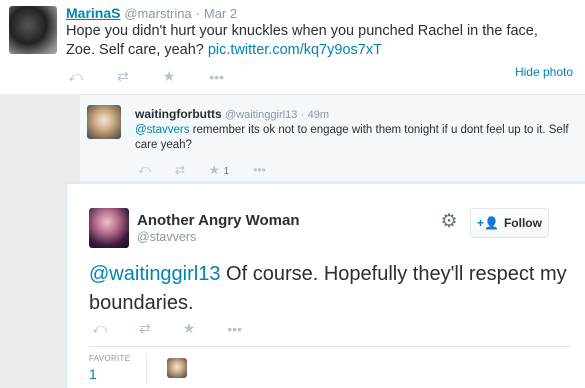 This screenshot has height=388, width=585. What do you see at coordinates (218, 220) in the screenshot?
I see `user-name: Another Angry Woman` at bounding box center [218, 220].